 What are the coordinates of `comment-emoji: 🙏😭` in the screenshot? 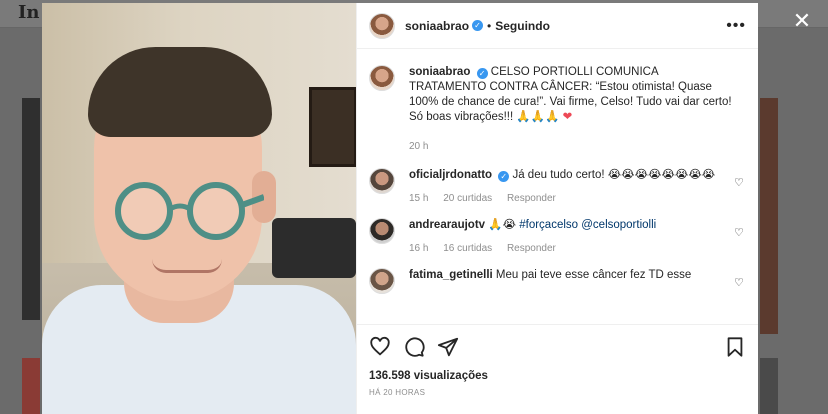 It's located at (502, 225).